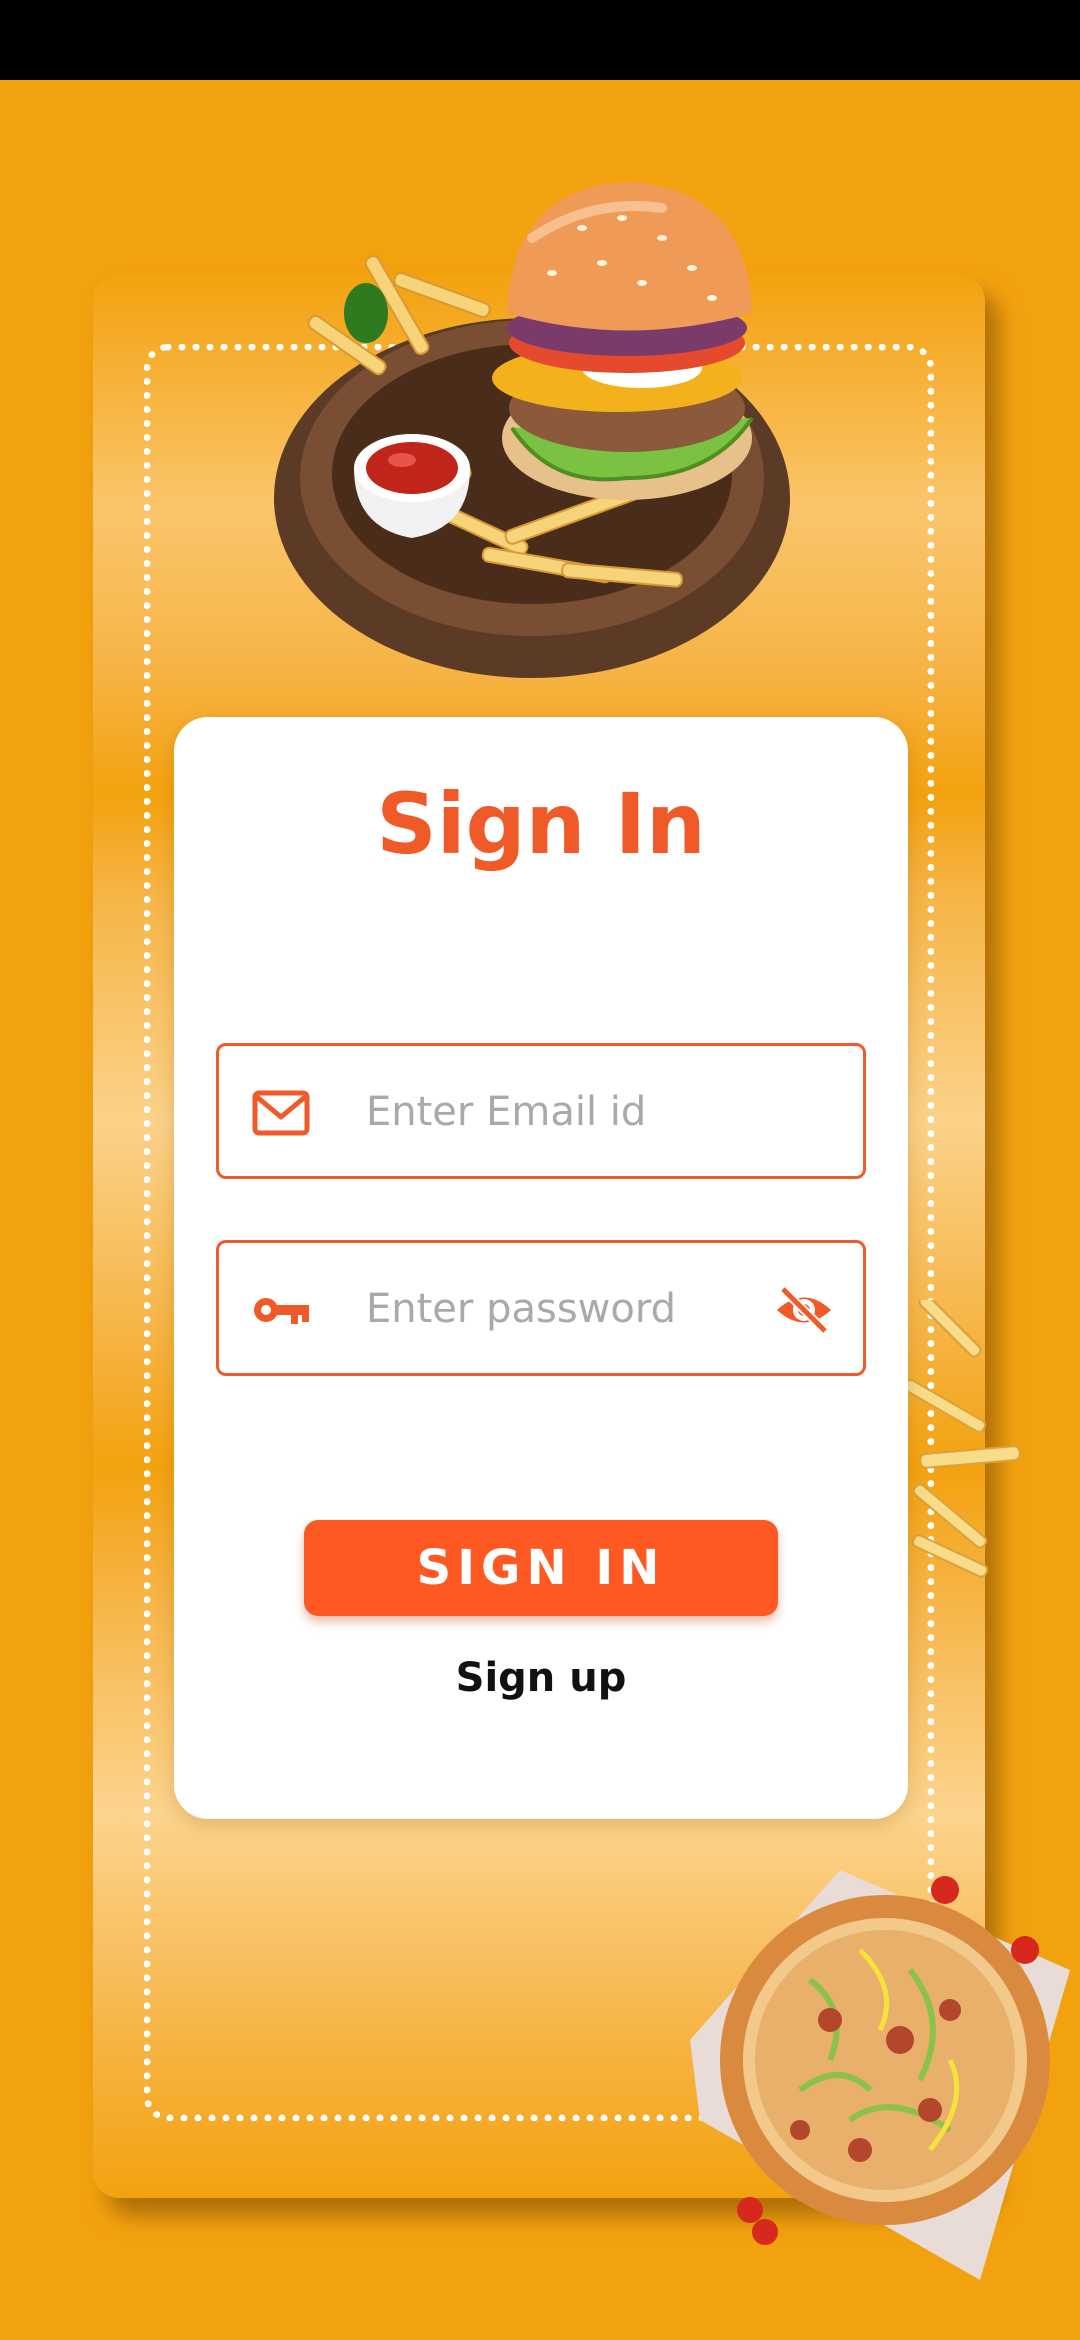 This screenshot has height=2340, width=1080. Describe the element at coordinates (880, 2075) in the screenshot. I see `pizza-illustration` at that location.